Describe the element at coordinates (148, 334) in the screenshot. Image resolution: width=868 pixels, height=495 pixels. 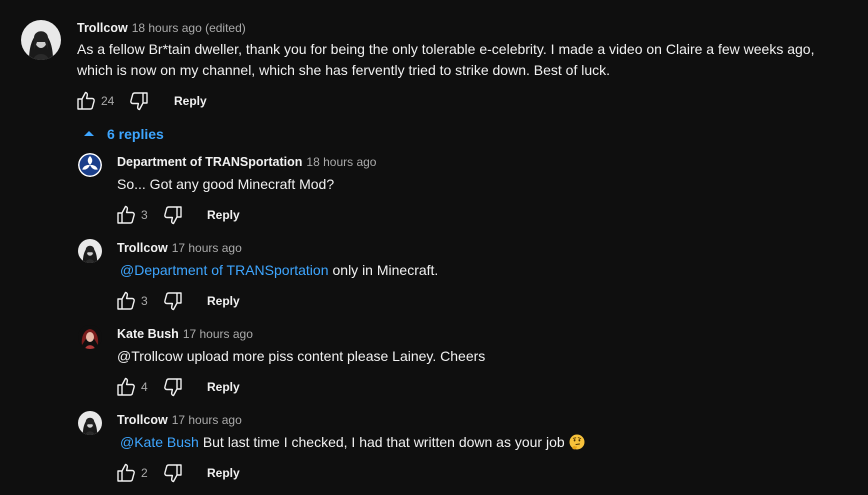
I see `reply-author: Kate Bush` at that location.